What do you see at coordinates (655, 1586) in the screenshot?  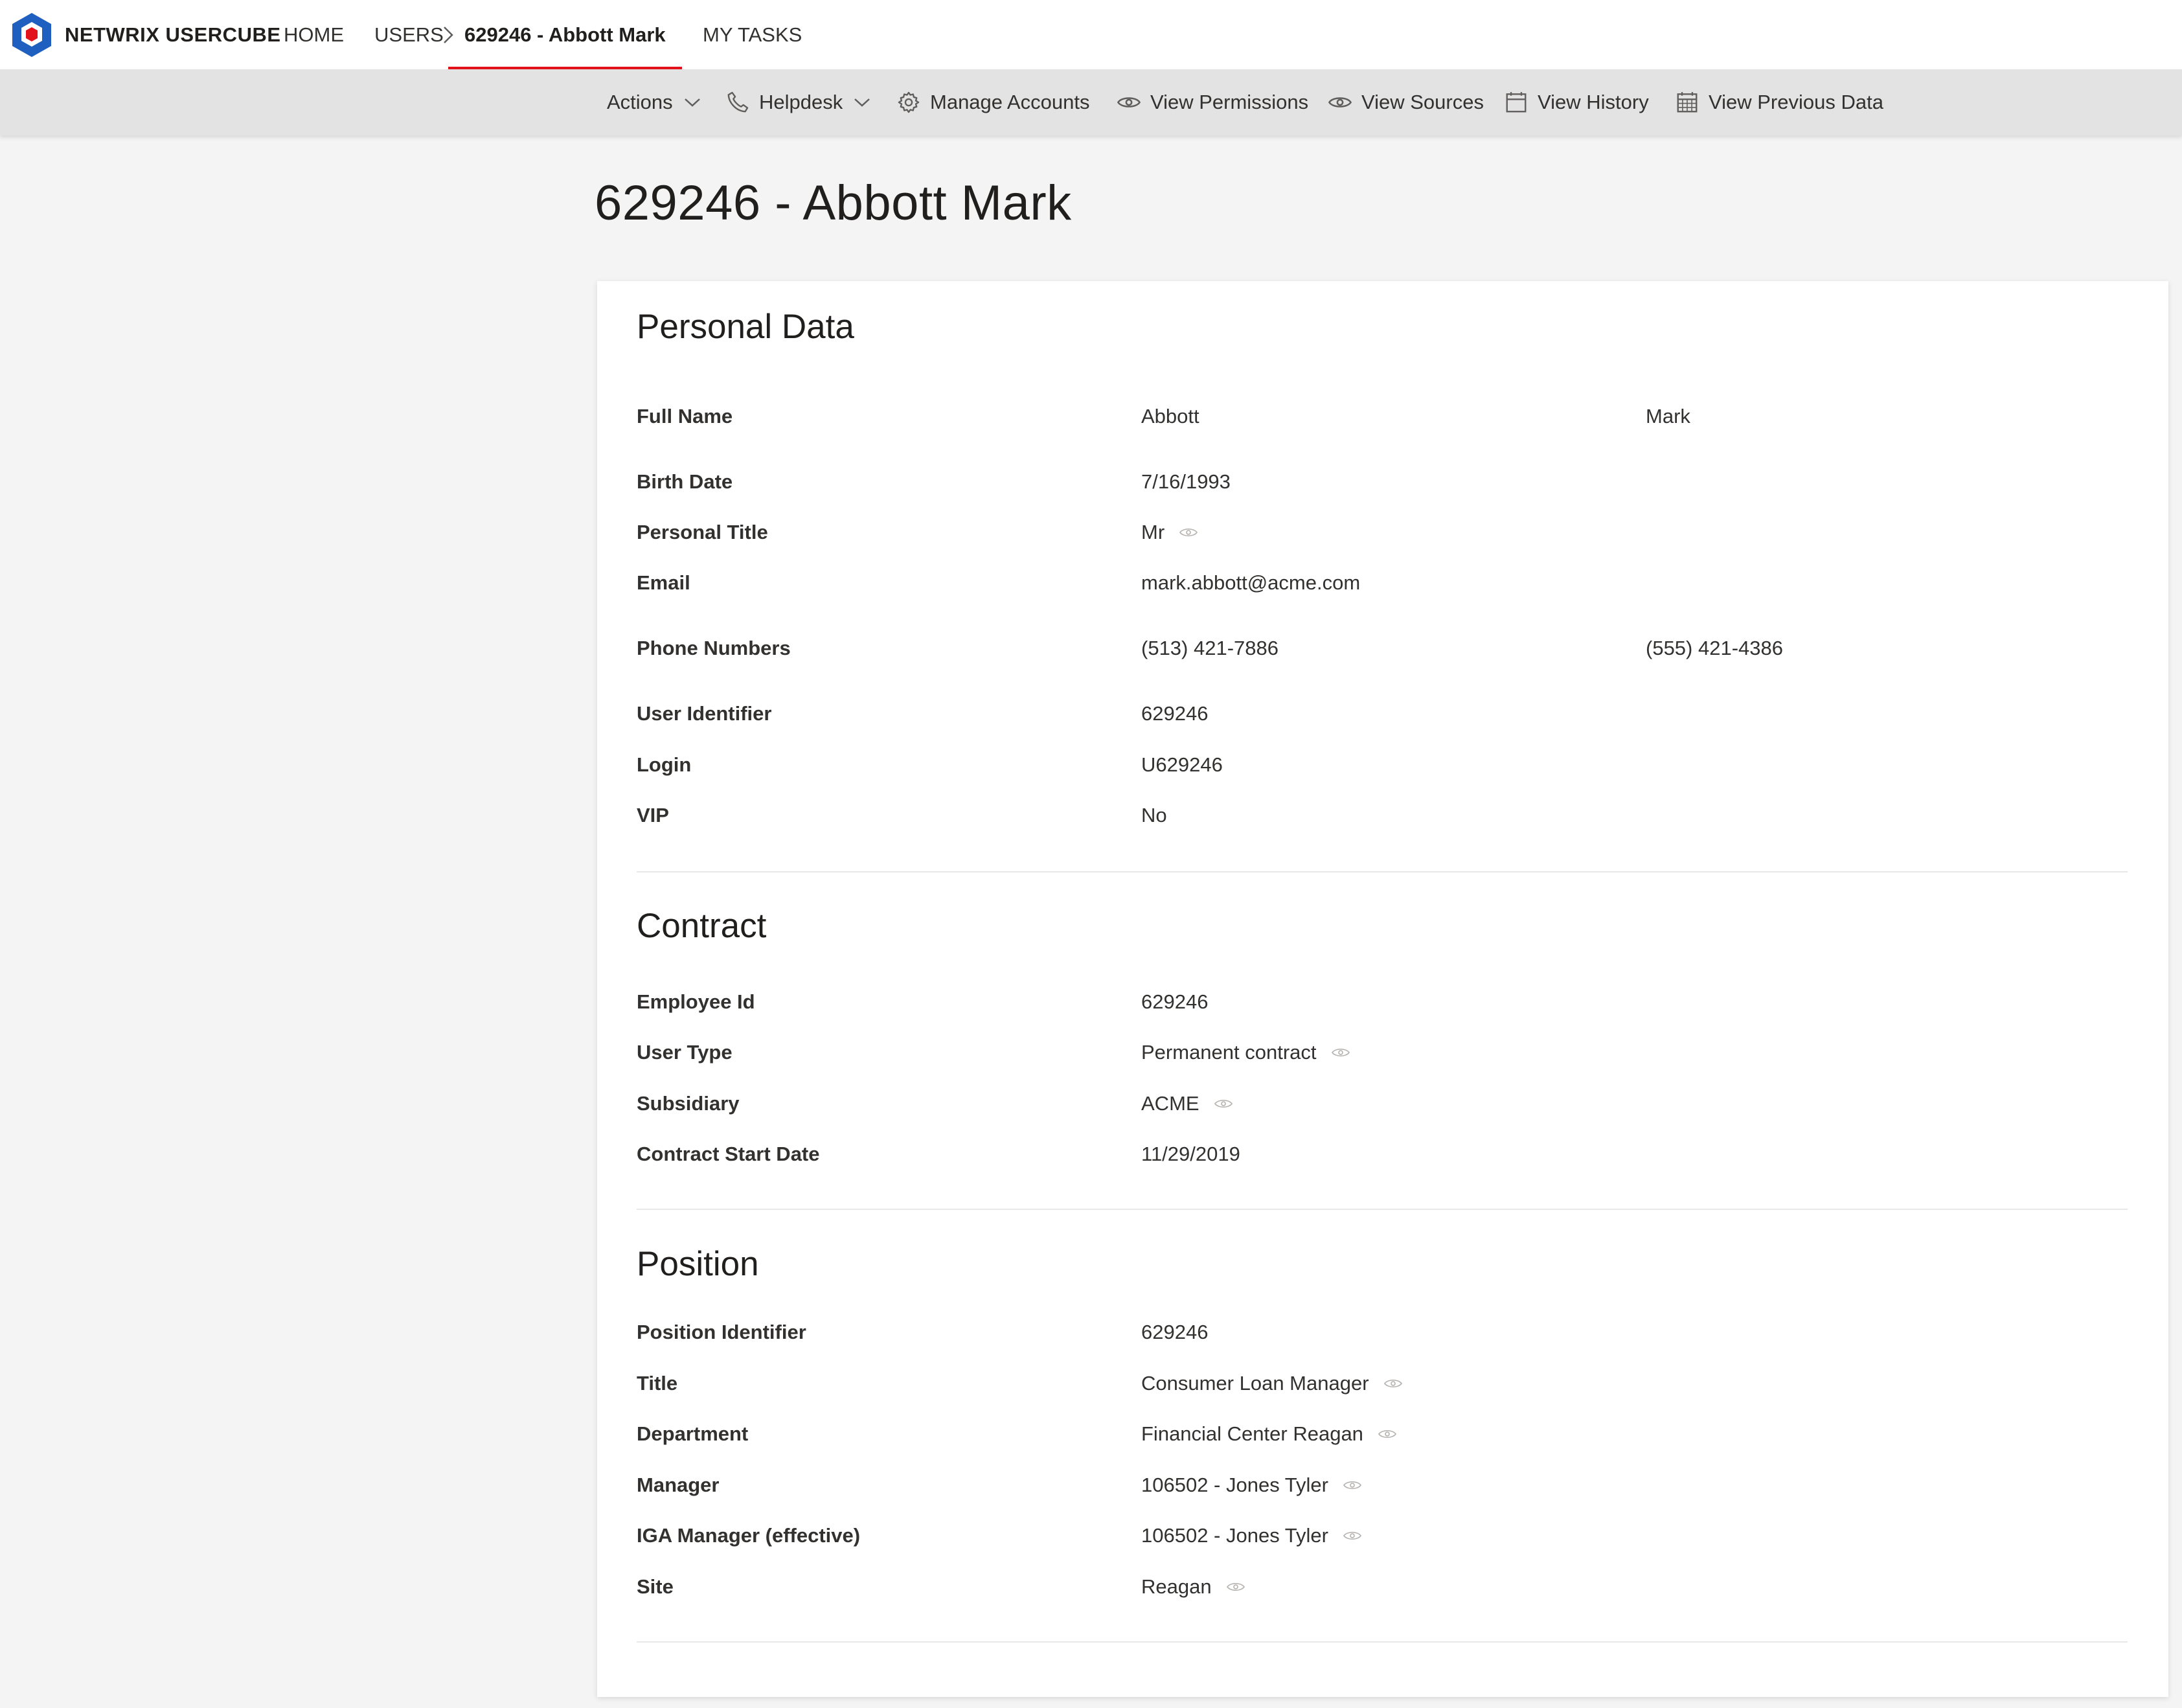 I see `field-label: Site` at bounding box center [655, 1586].